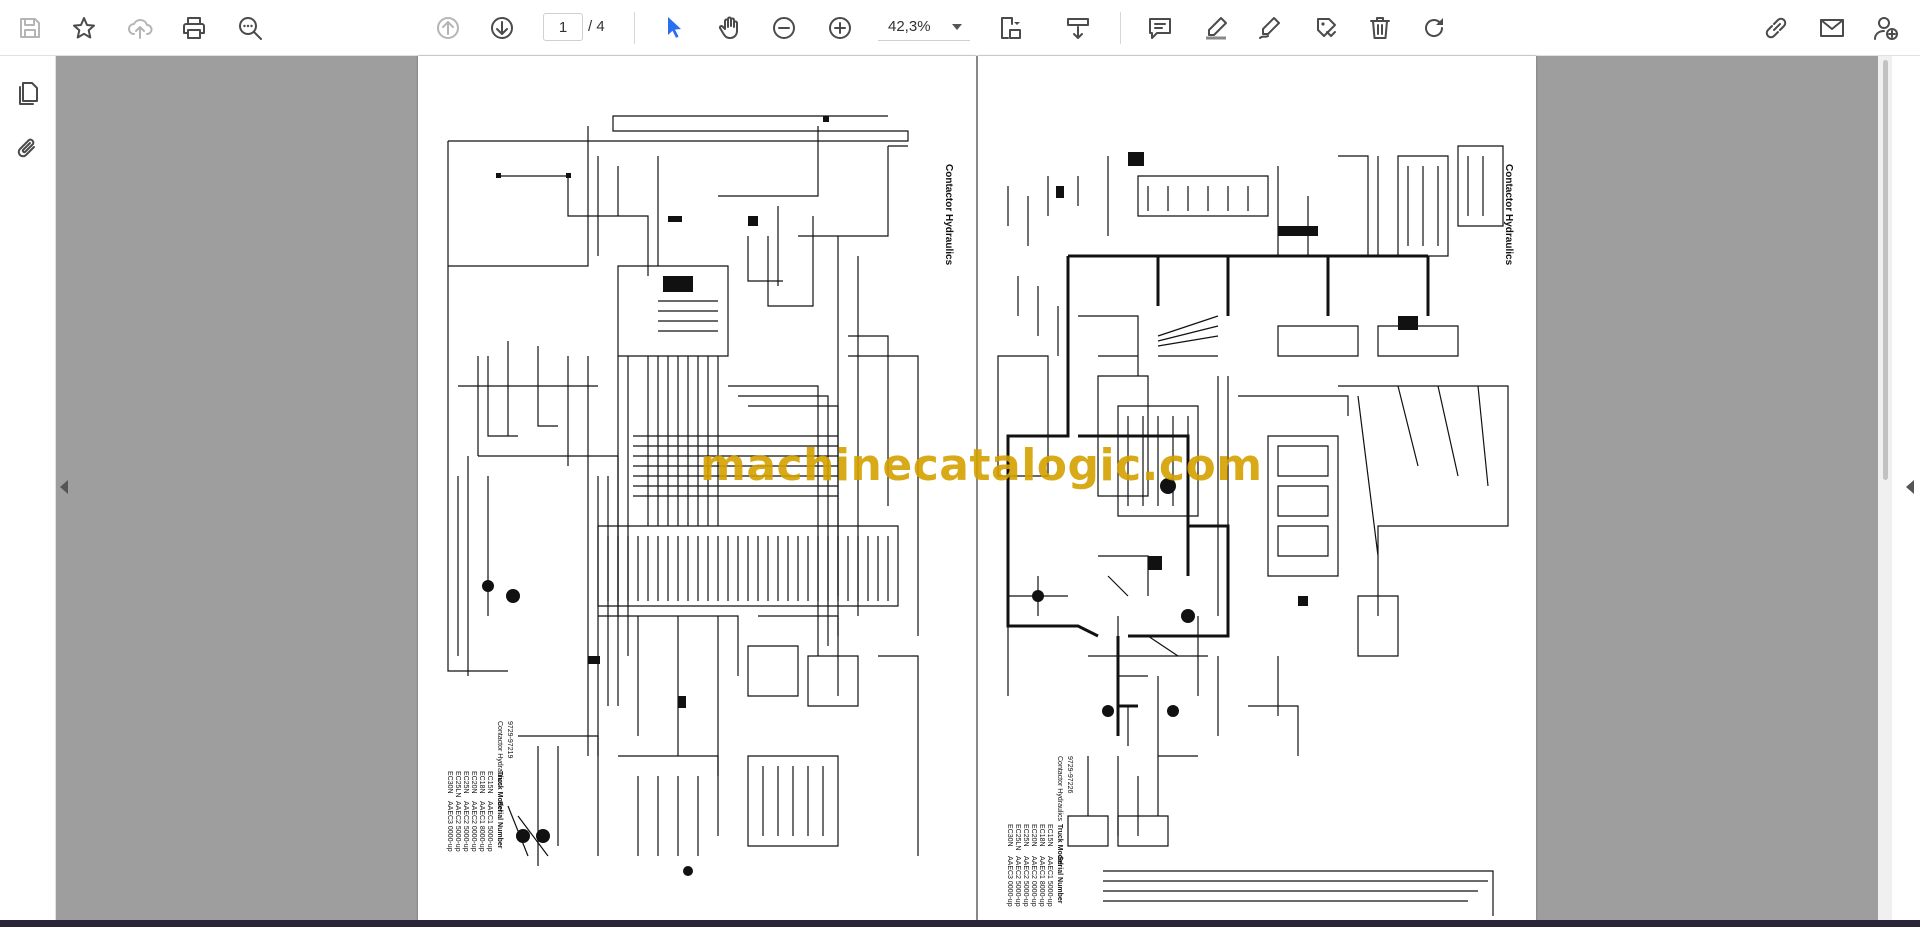  I want to click on scrollbar-thumb, so click(1885, 270).